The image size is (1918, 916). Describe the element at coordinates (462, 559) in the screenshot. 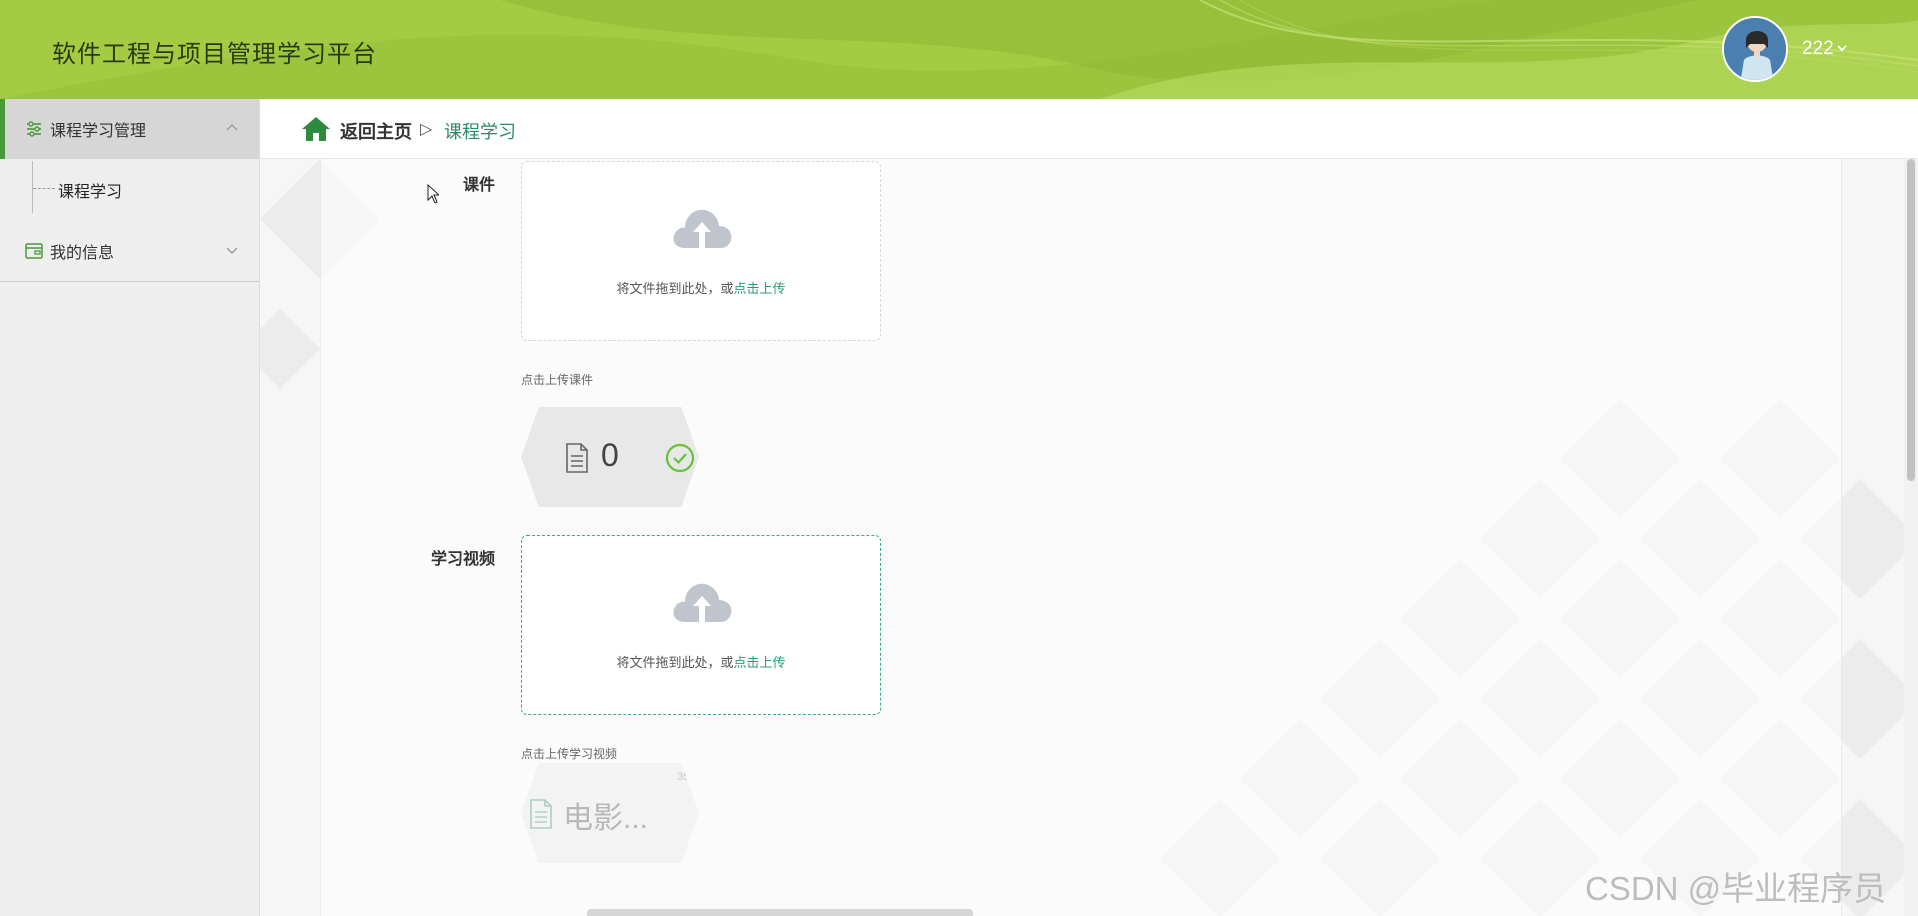

I see `video-label: 学习视频` at that location.